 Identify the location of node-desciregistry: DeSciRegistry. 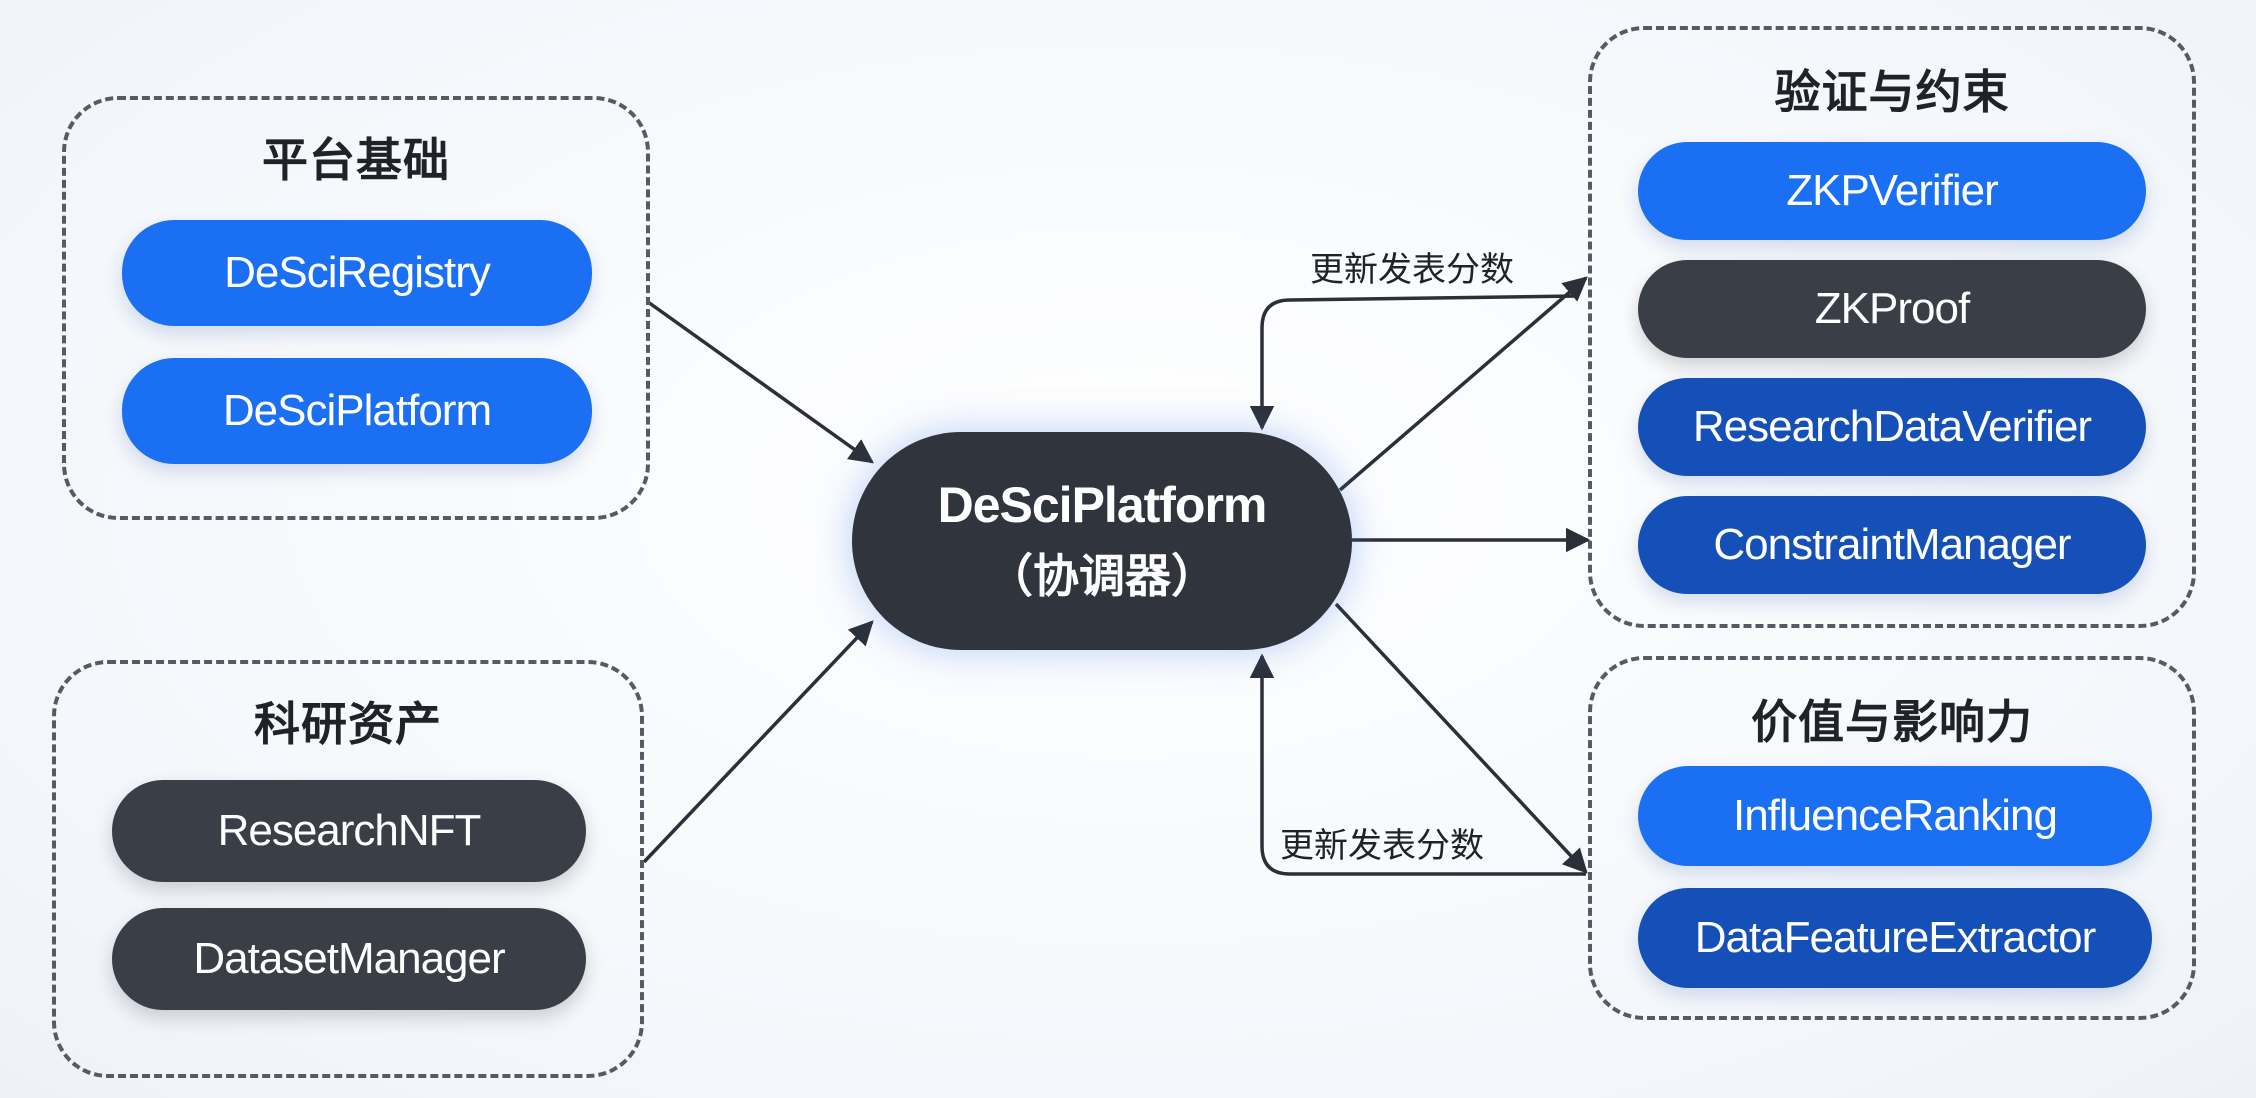
(357, 273).